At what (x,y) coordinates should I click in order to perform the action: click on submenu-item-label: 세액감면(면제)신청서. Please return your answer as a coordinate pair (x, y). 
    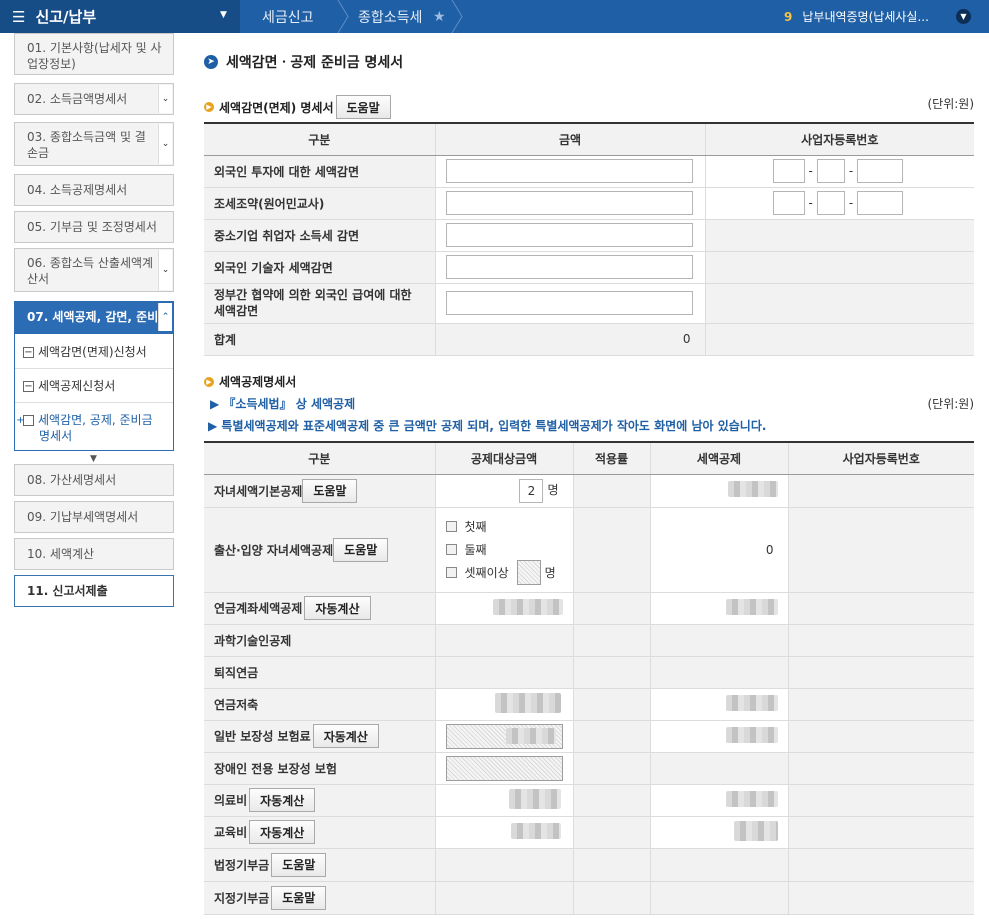
    Looking at the image, I should click on (92, 352).